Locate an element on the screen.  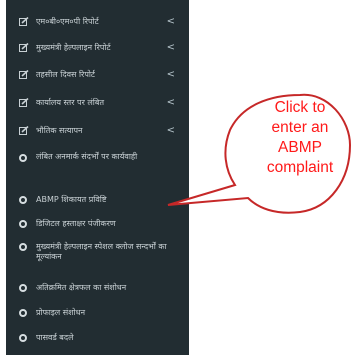
sidebar-item-label: लंबित अनमार्क संदर्भों पर कार्यवाही is located at coordinates (87, 156).